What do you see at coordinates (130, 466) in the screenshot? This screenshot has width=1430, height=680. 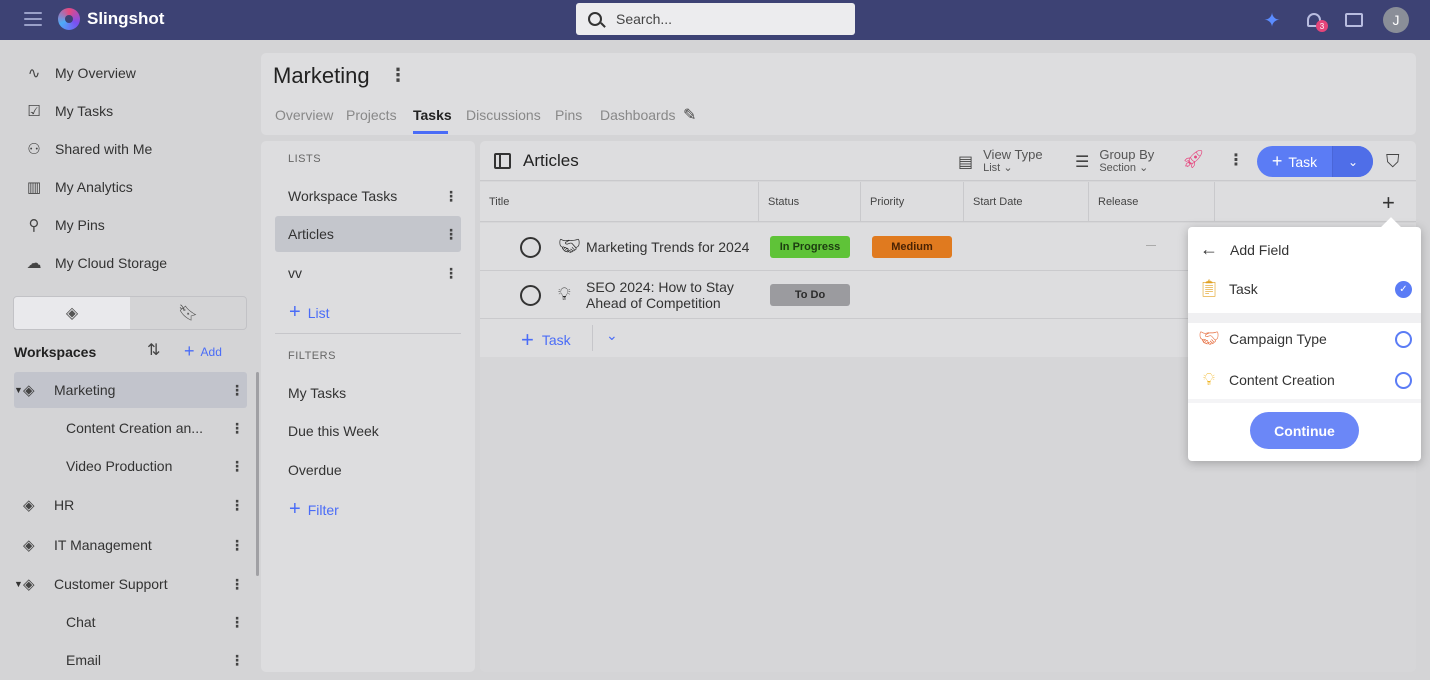 I see `workspace-item: Video Production ⋮` at bounding box center [130, 466].